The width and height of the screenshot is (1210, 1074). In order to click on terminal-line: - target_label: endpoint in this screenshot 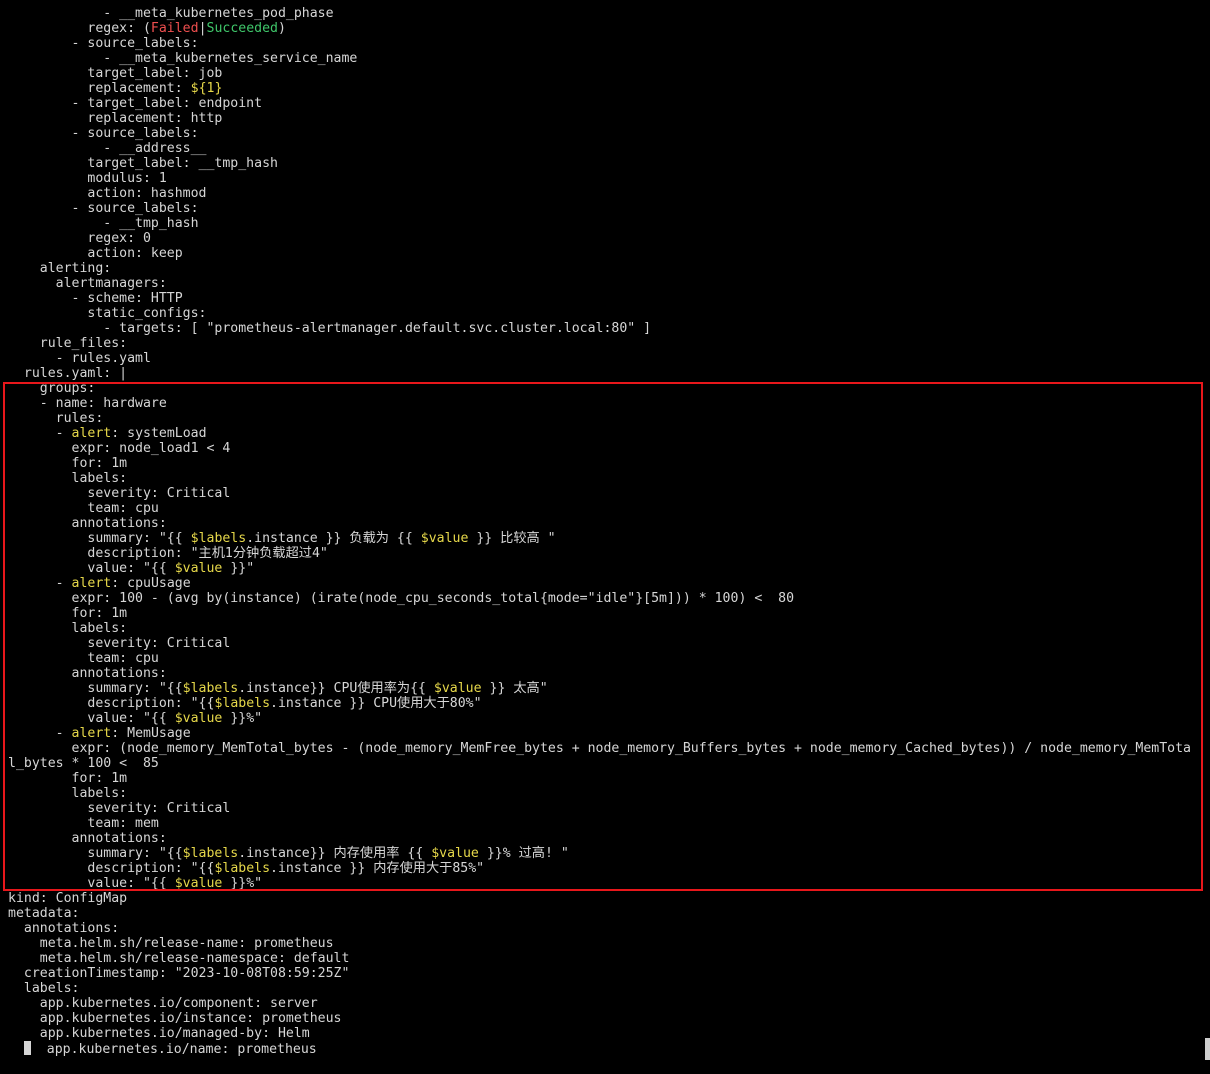, I will do `click(135, 103)`.